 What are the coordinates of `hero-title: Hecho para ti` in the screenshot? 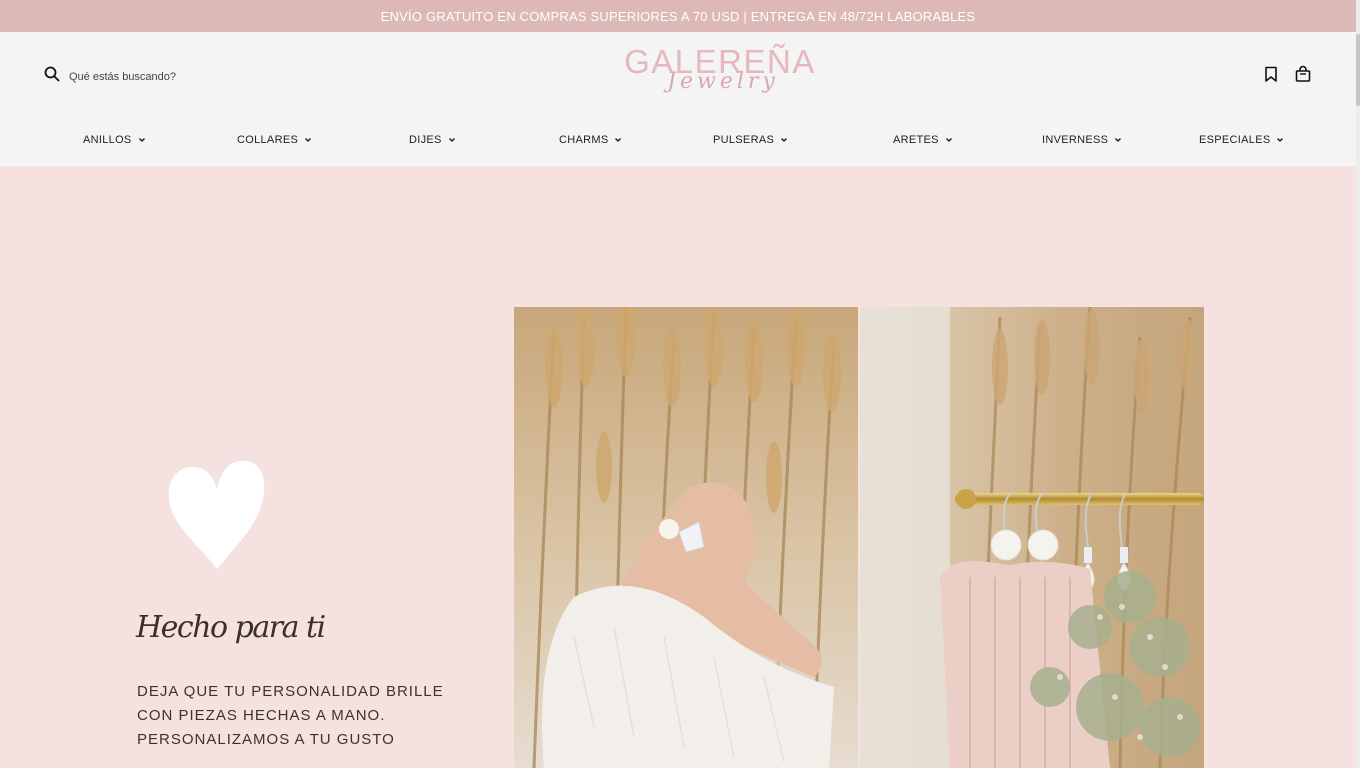 It's located at (231, 627).